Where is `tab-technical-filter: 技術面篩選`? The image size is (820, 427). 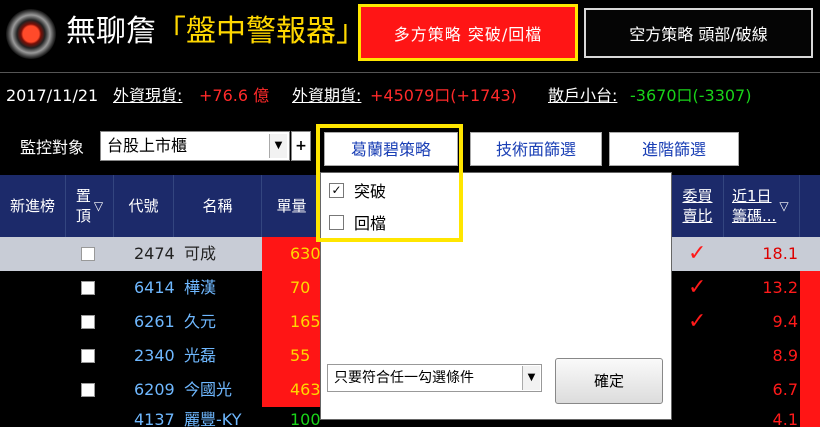
tab-technical-filter: 技術面篩選 is located at coordinates (536, 149).